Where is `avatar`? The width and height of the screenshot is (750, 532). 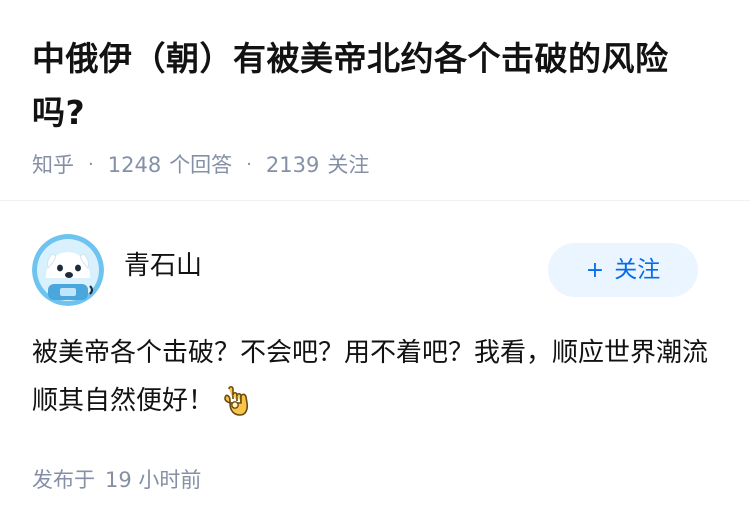 avatar is located at coordinates (68, 270).